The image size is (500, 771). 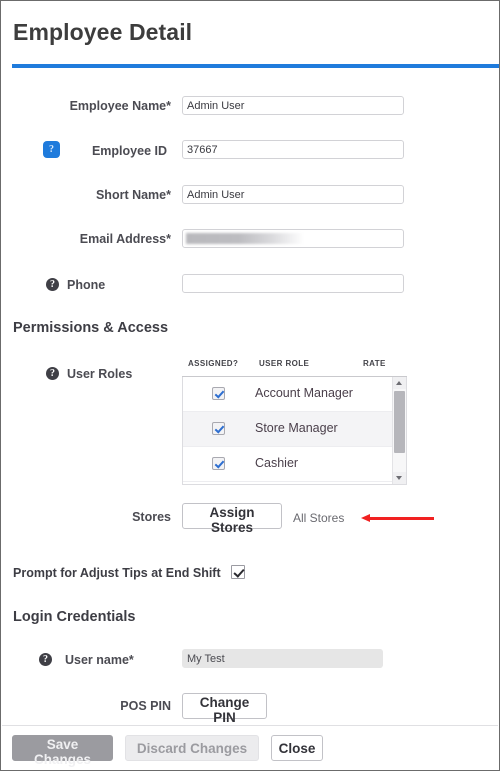 I want to click on help-icon-user-roles: ?, so click(x=52, y=373).